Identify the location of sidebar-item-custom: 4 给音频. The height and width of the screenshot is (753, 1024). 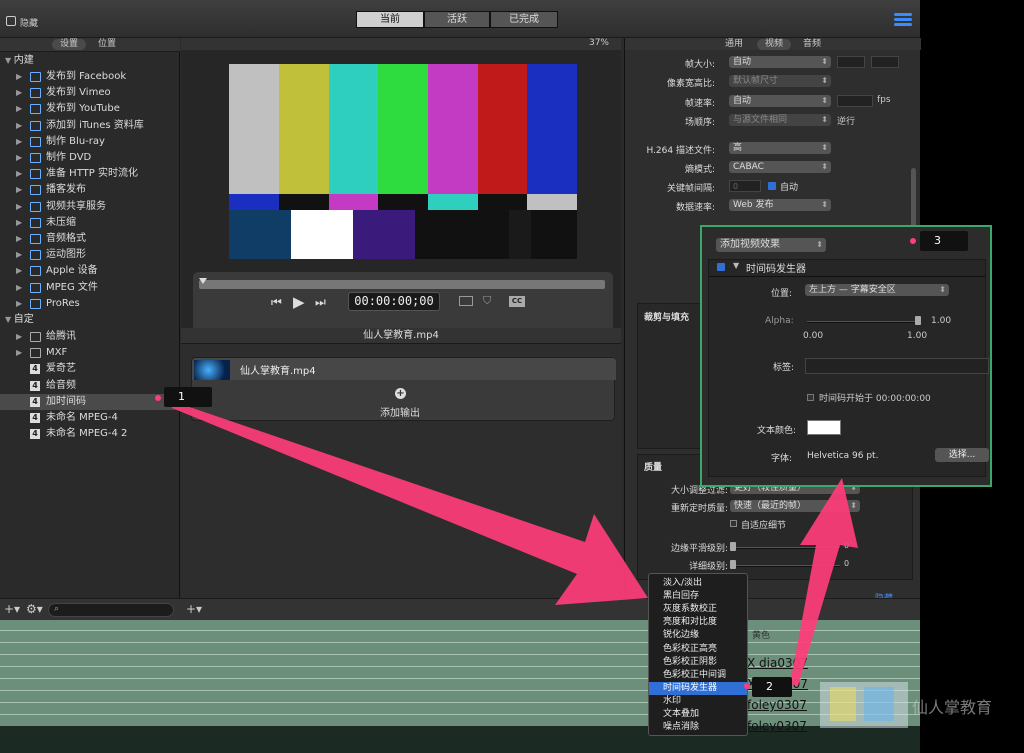
(90, 386).